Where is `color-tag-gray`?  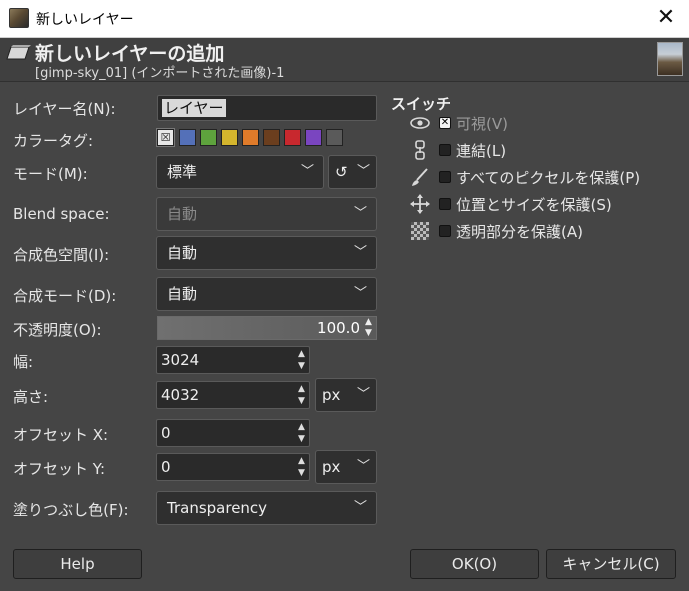 color-tag-gray is located at coordinates (334, 137).